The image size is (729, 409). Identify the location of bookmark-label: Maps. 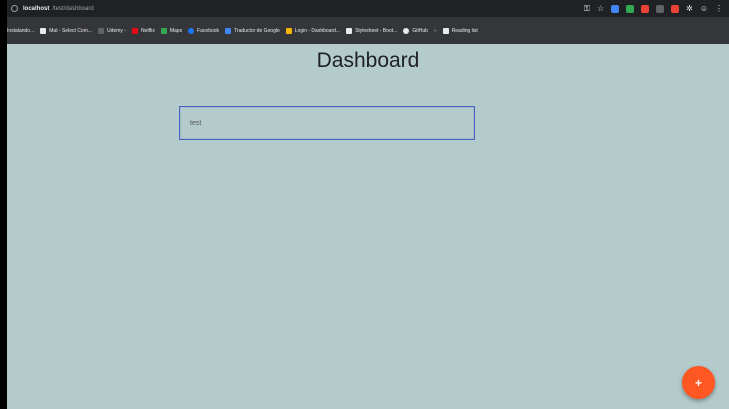
(176, 30).